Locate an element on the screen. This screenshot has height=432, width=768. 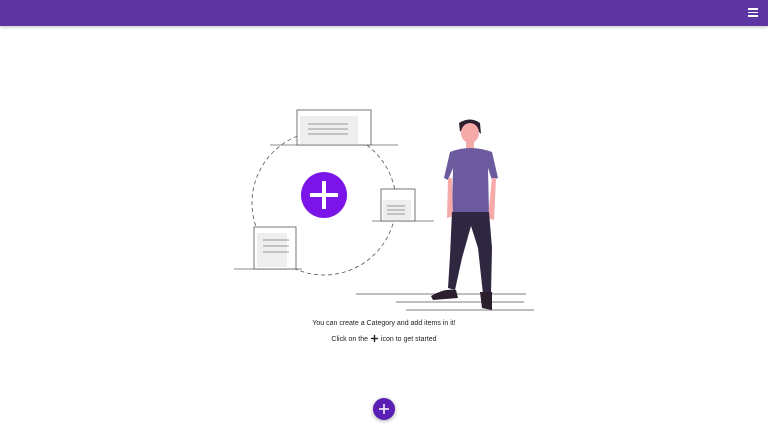
hint-prefix: Click on the is located at coordinates (349, 339).